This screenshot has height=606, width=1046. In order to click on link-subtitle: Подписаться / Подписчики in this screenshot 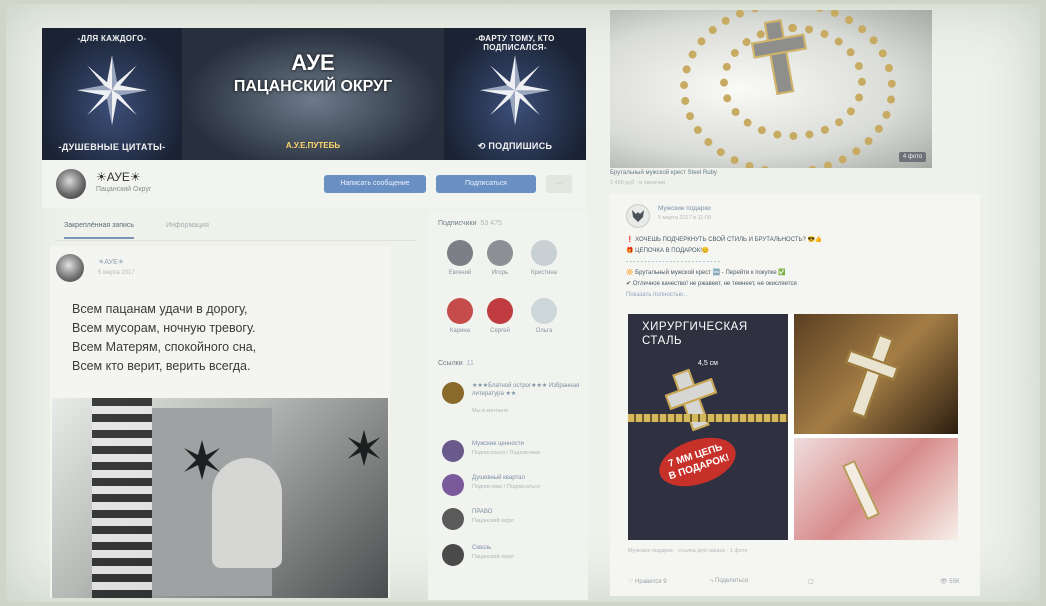, I will do `click(506, 453)`.